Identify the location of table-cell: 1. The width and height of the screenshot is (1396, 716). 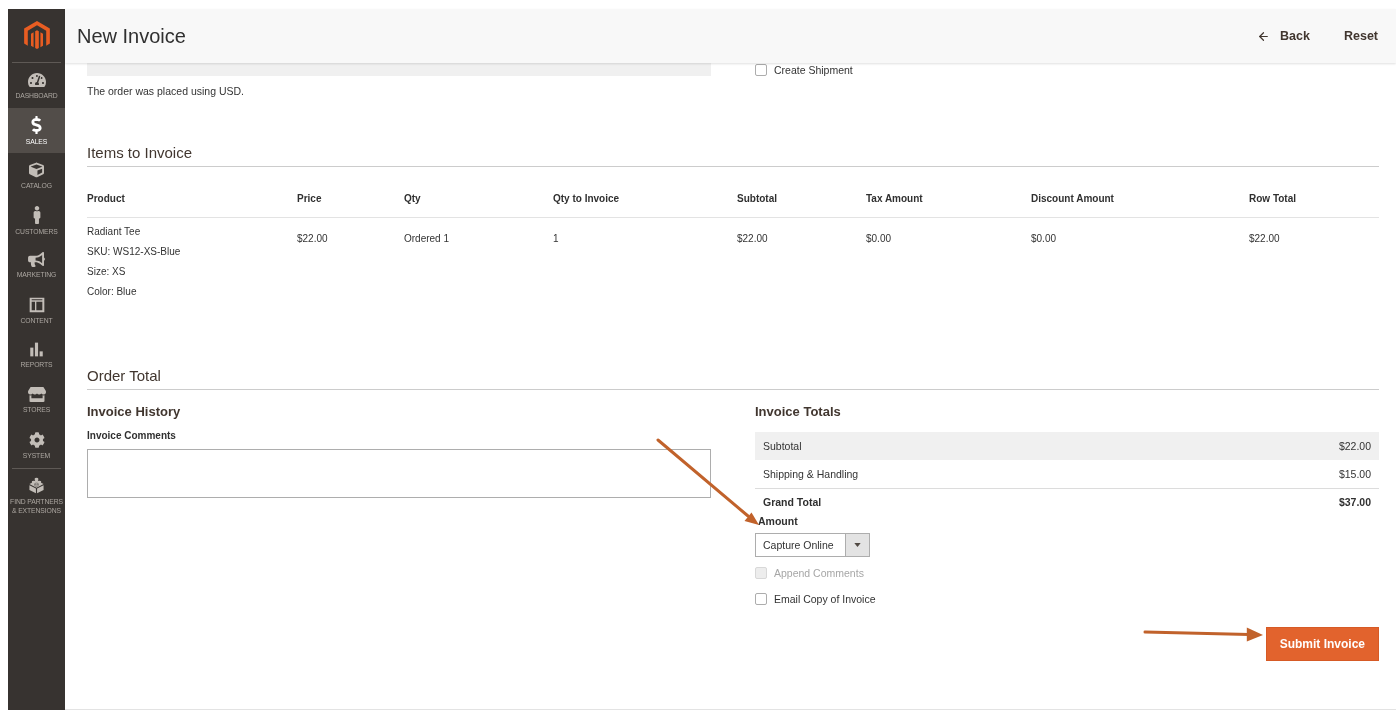
(556, 238).